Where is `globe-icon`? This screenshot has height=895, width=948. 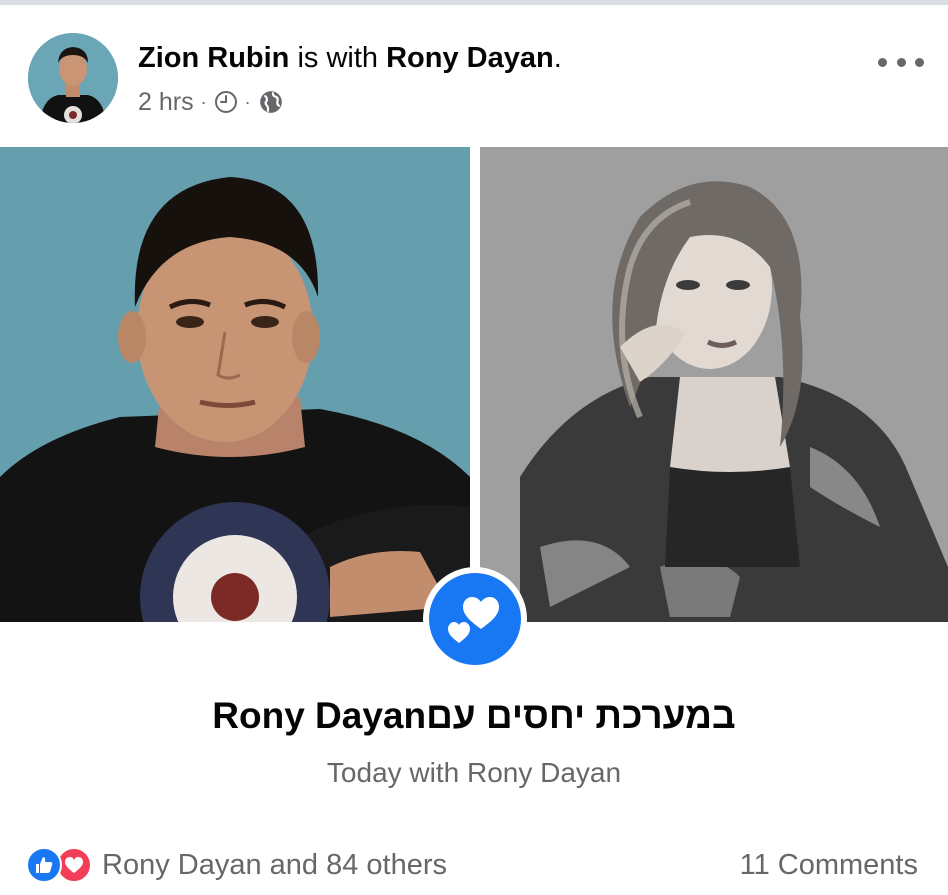
globe-icon is located at coordinates (271, 102).